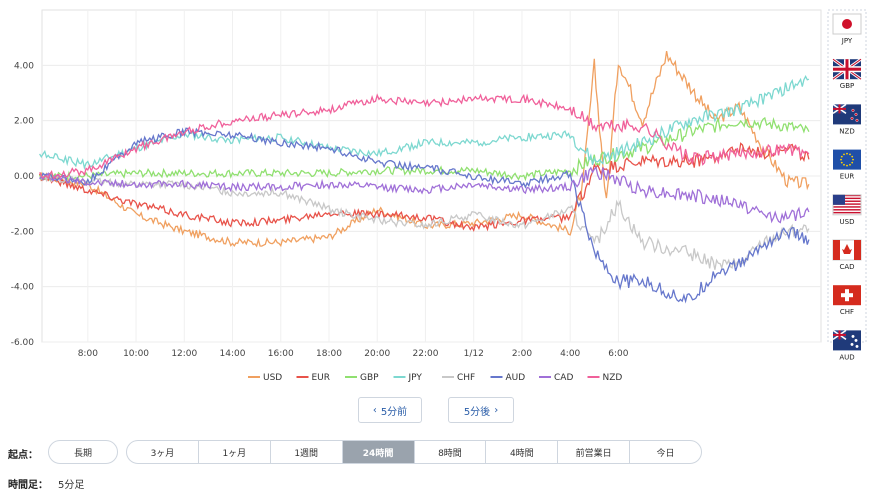 The height and width of the screenshot is (501, 875). What do you see at coordinates (415, 378) in the screenshot?
I see `legend-label: JPY` at bounding box center [415, 378].